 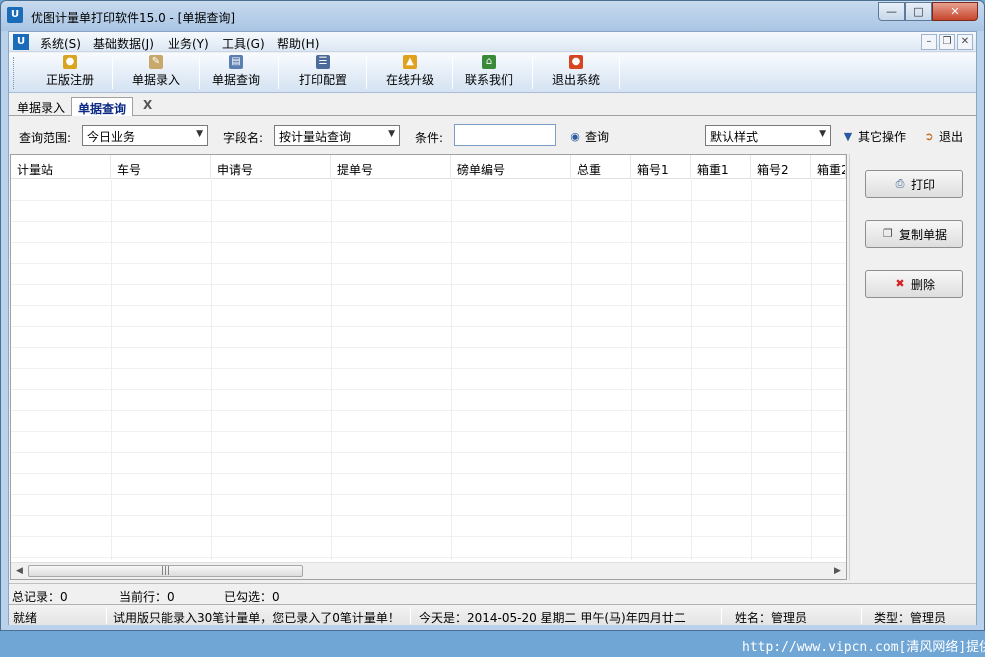 What do you see at coordinates (19, 571) in the screenshot?
I see `scroll-left-icon: ◀` at bounding box center [19, 571].